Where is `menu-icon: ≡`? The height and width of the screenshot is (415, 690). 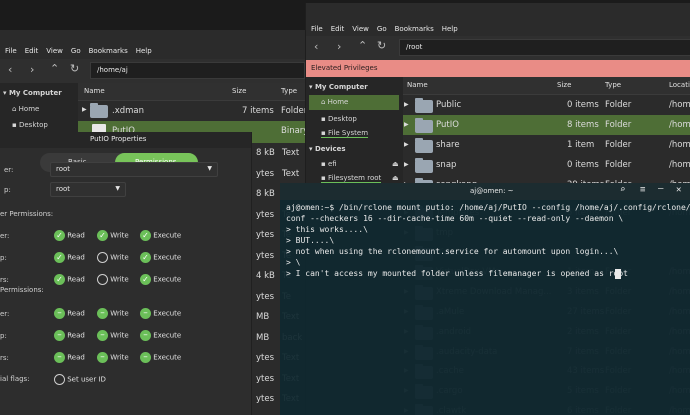
menu-icon: ≡ is located at coordinates (642, 190).